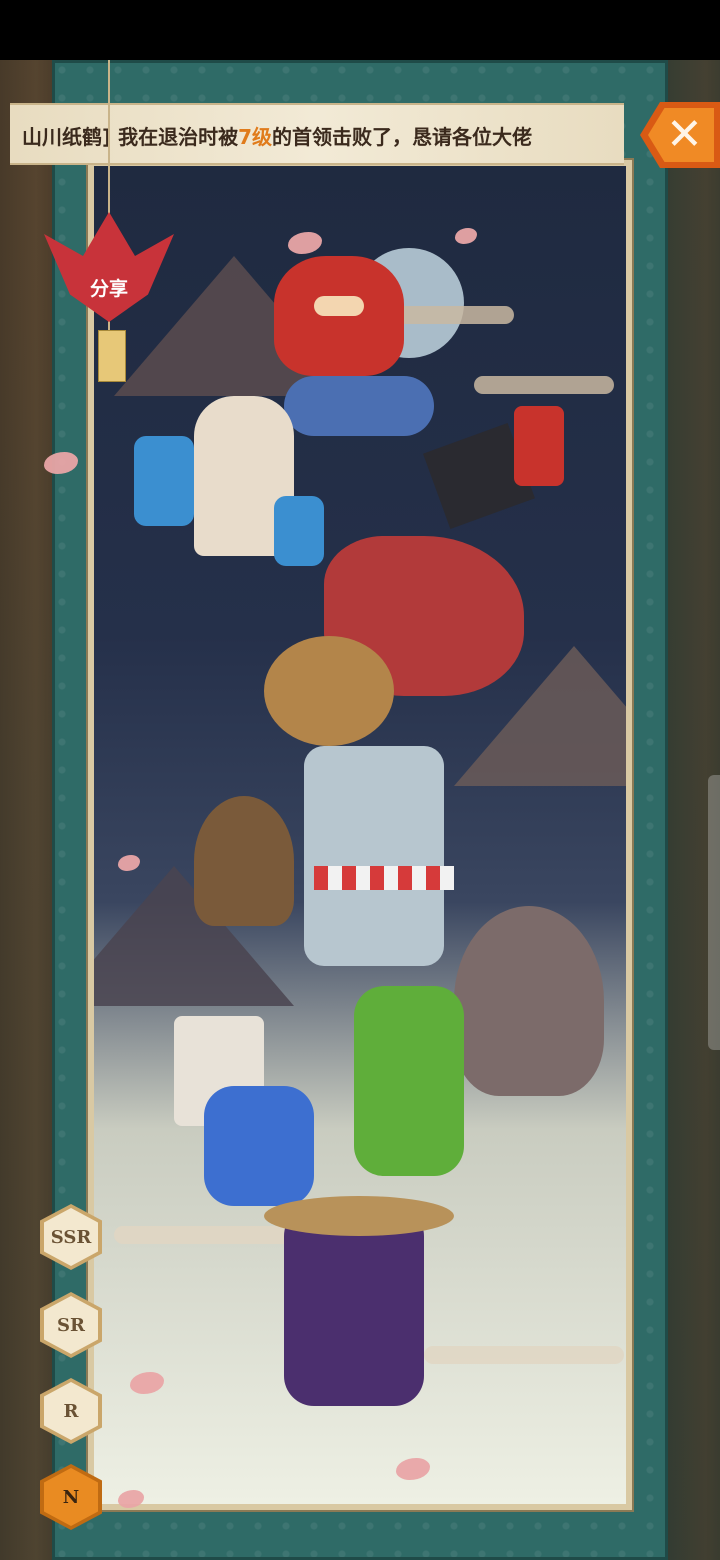 This screenshot has height=1560, width=720. I want to click on character-green-goblin, so click(409, 1081).